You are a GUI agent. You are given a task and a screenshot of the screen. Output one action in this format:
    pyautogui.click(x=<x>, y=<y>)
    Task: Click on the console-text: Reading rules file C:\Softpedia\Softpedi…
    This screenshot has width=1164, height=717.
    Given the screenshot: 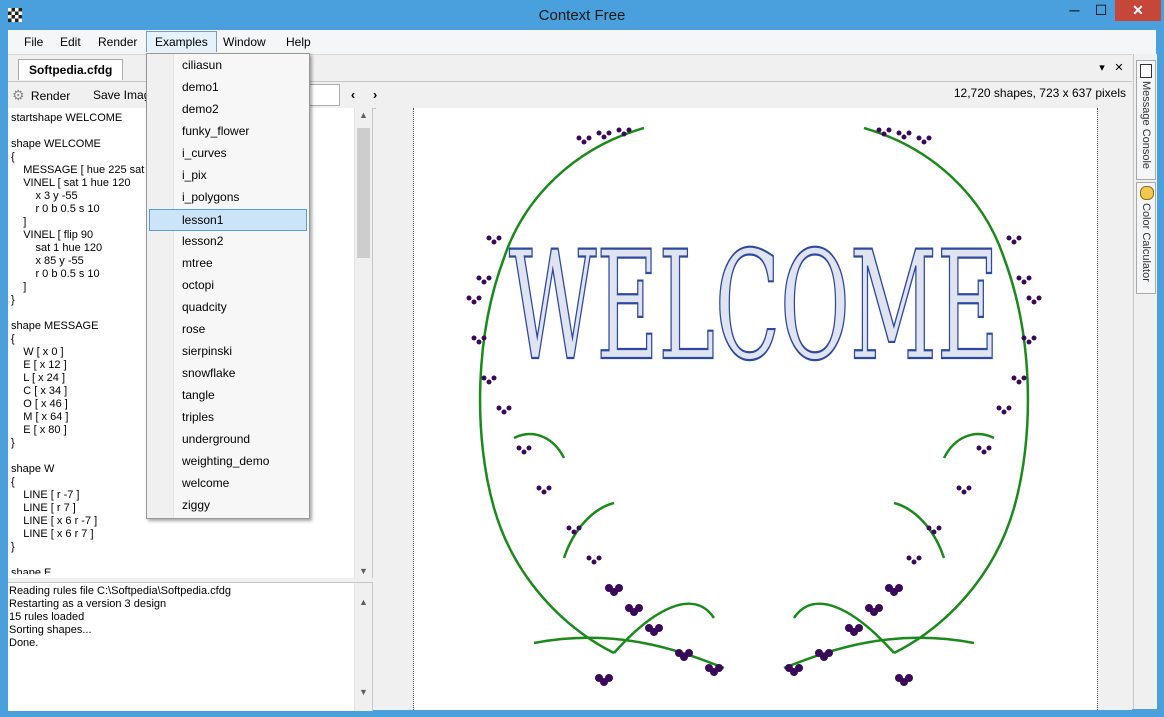 What is the action you would take?
    pyautogui.click(x=120, y=617)
    